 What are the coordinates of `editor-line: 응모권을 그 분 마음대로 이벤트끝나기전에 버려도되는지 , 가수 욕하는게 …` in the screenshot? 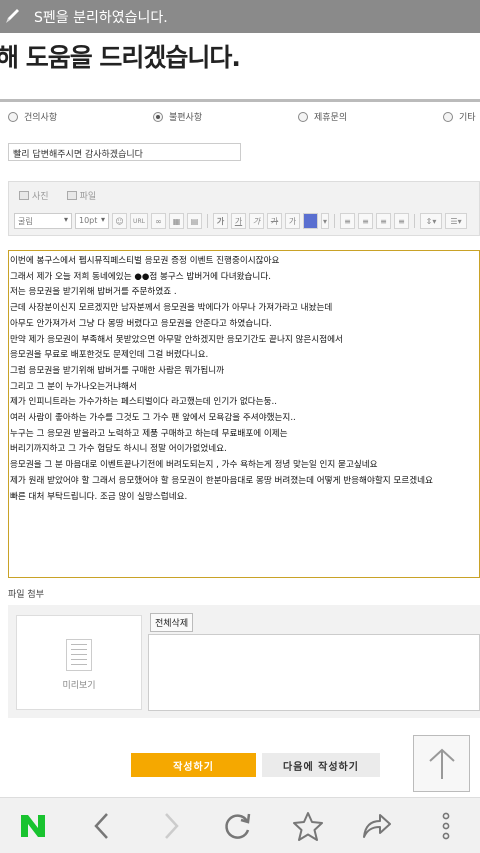 It's located at (194, 465).